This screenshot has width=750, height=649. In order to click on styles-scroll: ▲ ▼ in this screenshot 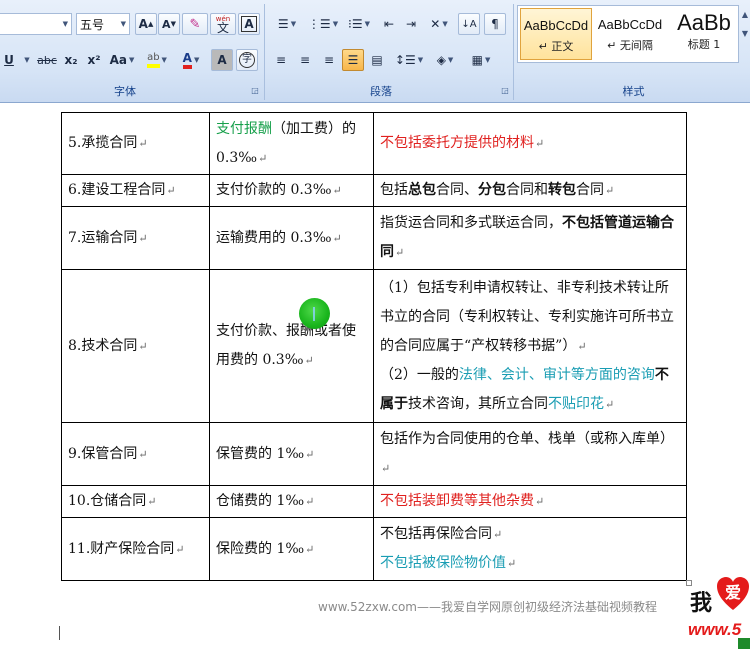, I will do `click(745, 34)`.